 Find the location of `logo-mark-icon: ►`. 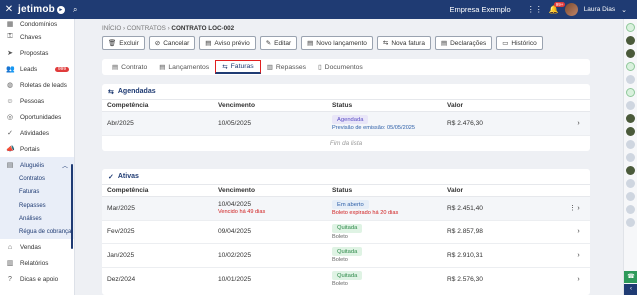

logo-mark-icon: ► is located at coordinates (60, 9).